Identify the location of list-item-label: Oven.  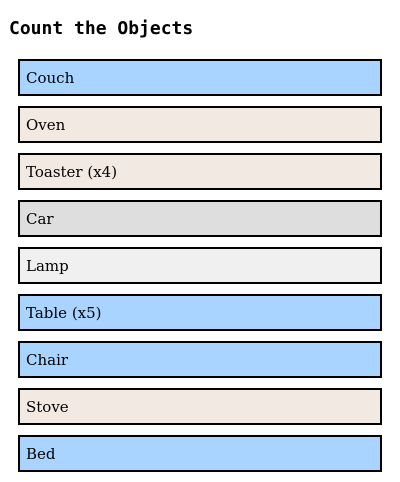
(46, 124).